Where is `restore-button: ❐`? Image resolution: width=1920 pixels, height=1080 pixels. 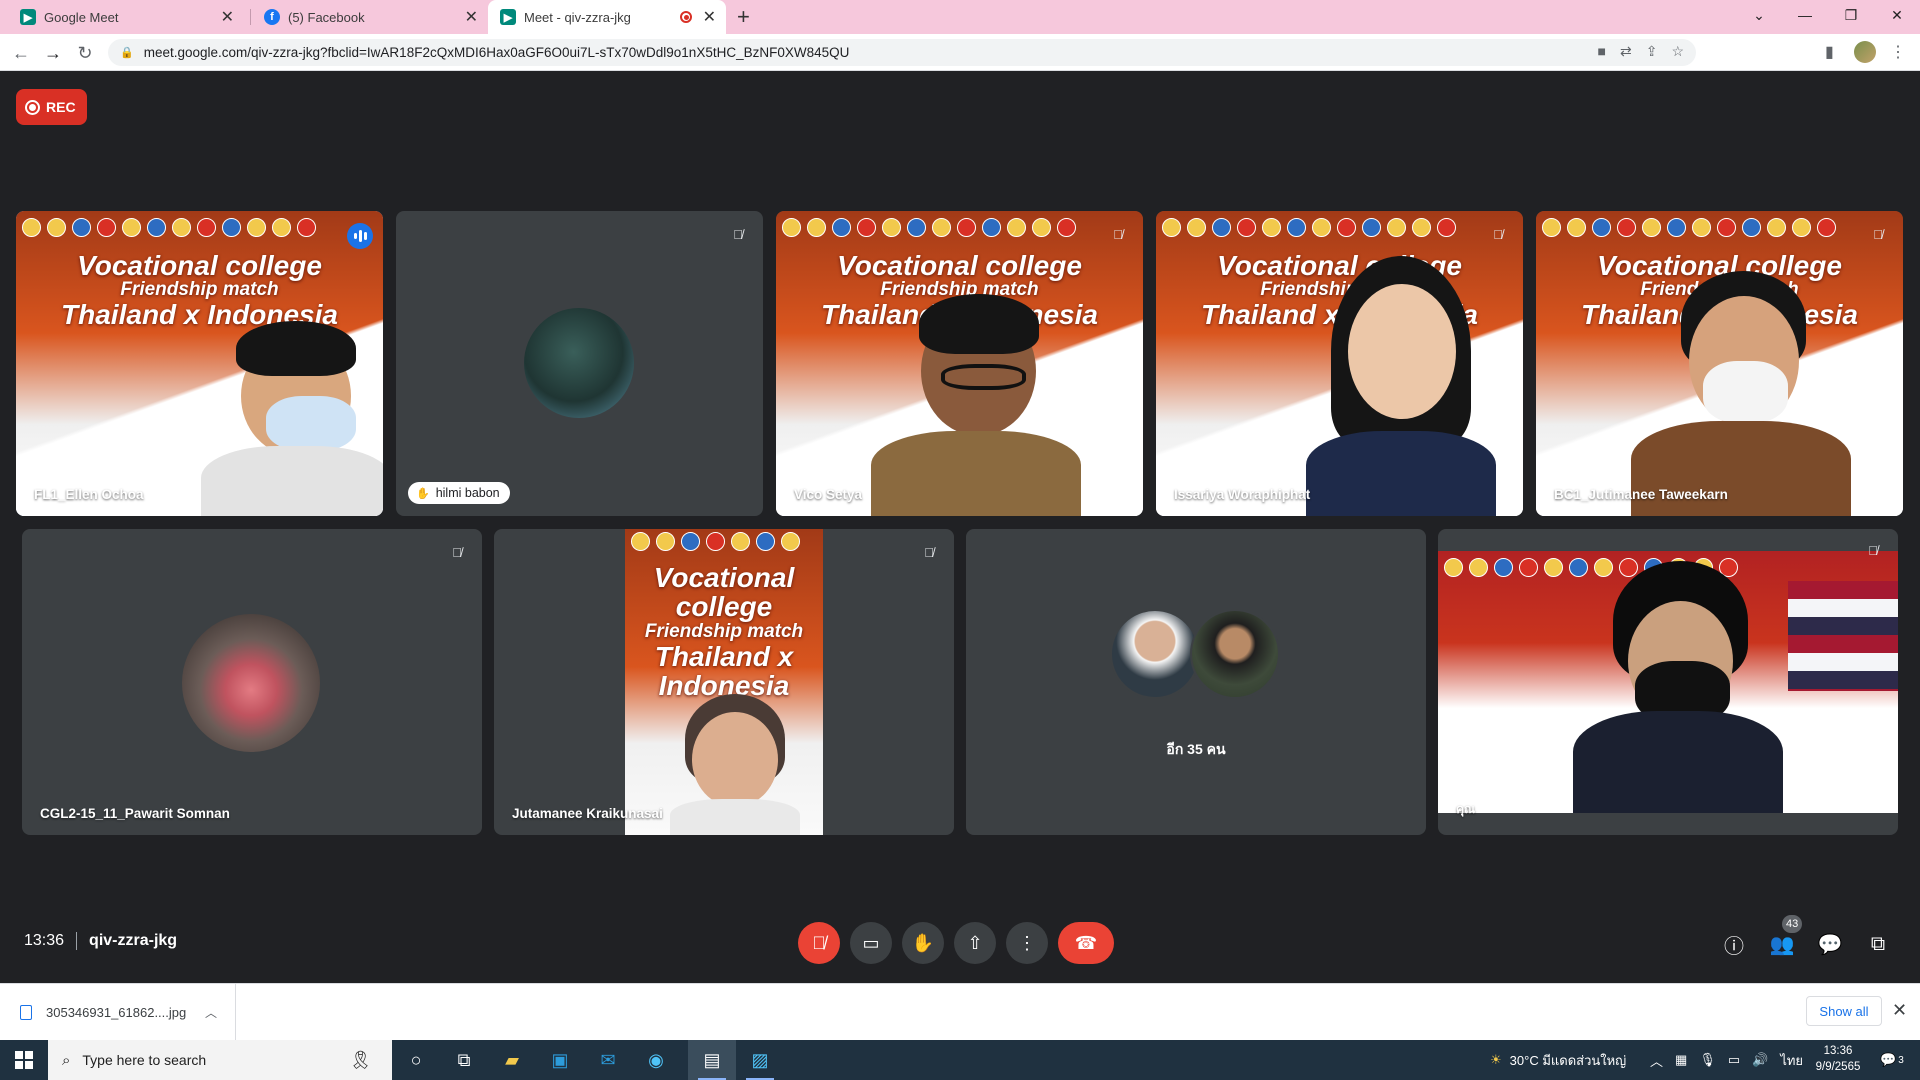
restore-button: ❐ is located at coordinates (1851, 15).